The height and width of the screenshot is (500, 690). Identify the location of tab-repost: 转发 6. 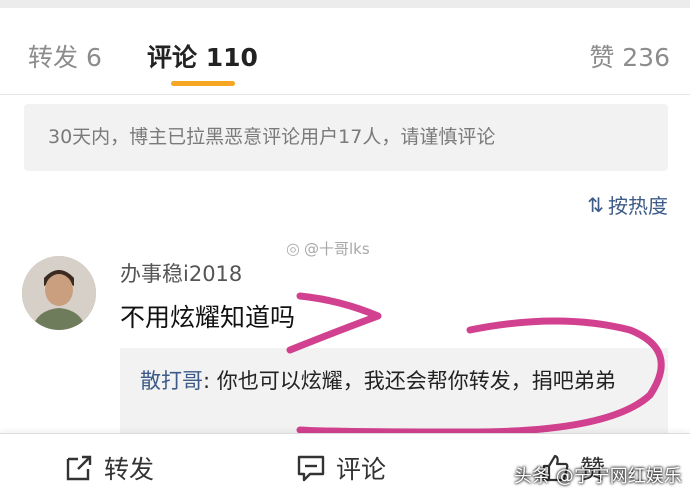
(65, 56).